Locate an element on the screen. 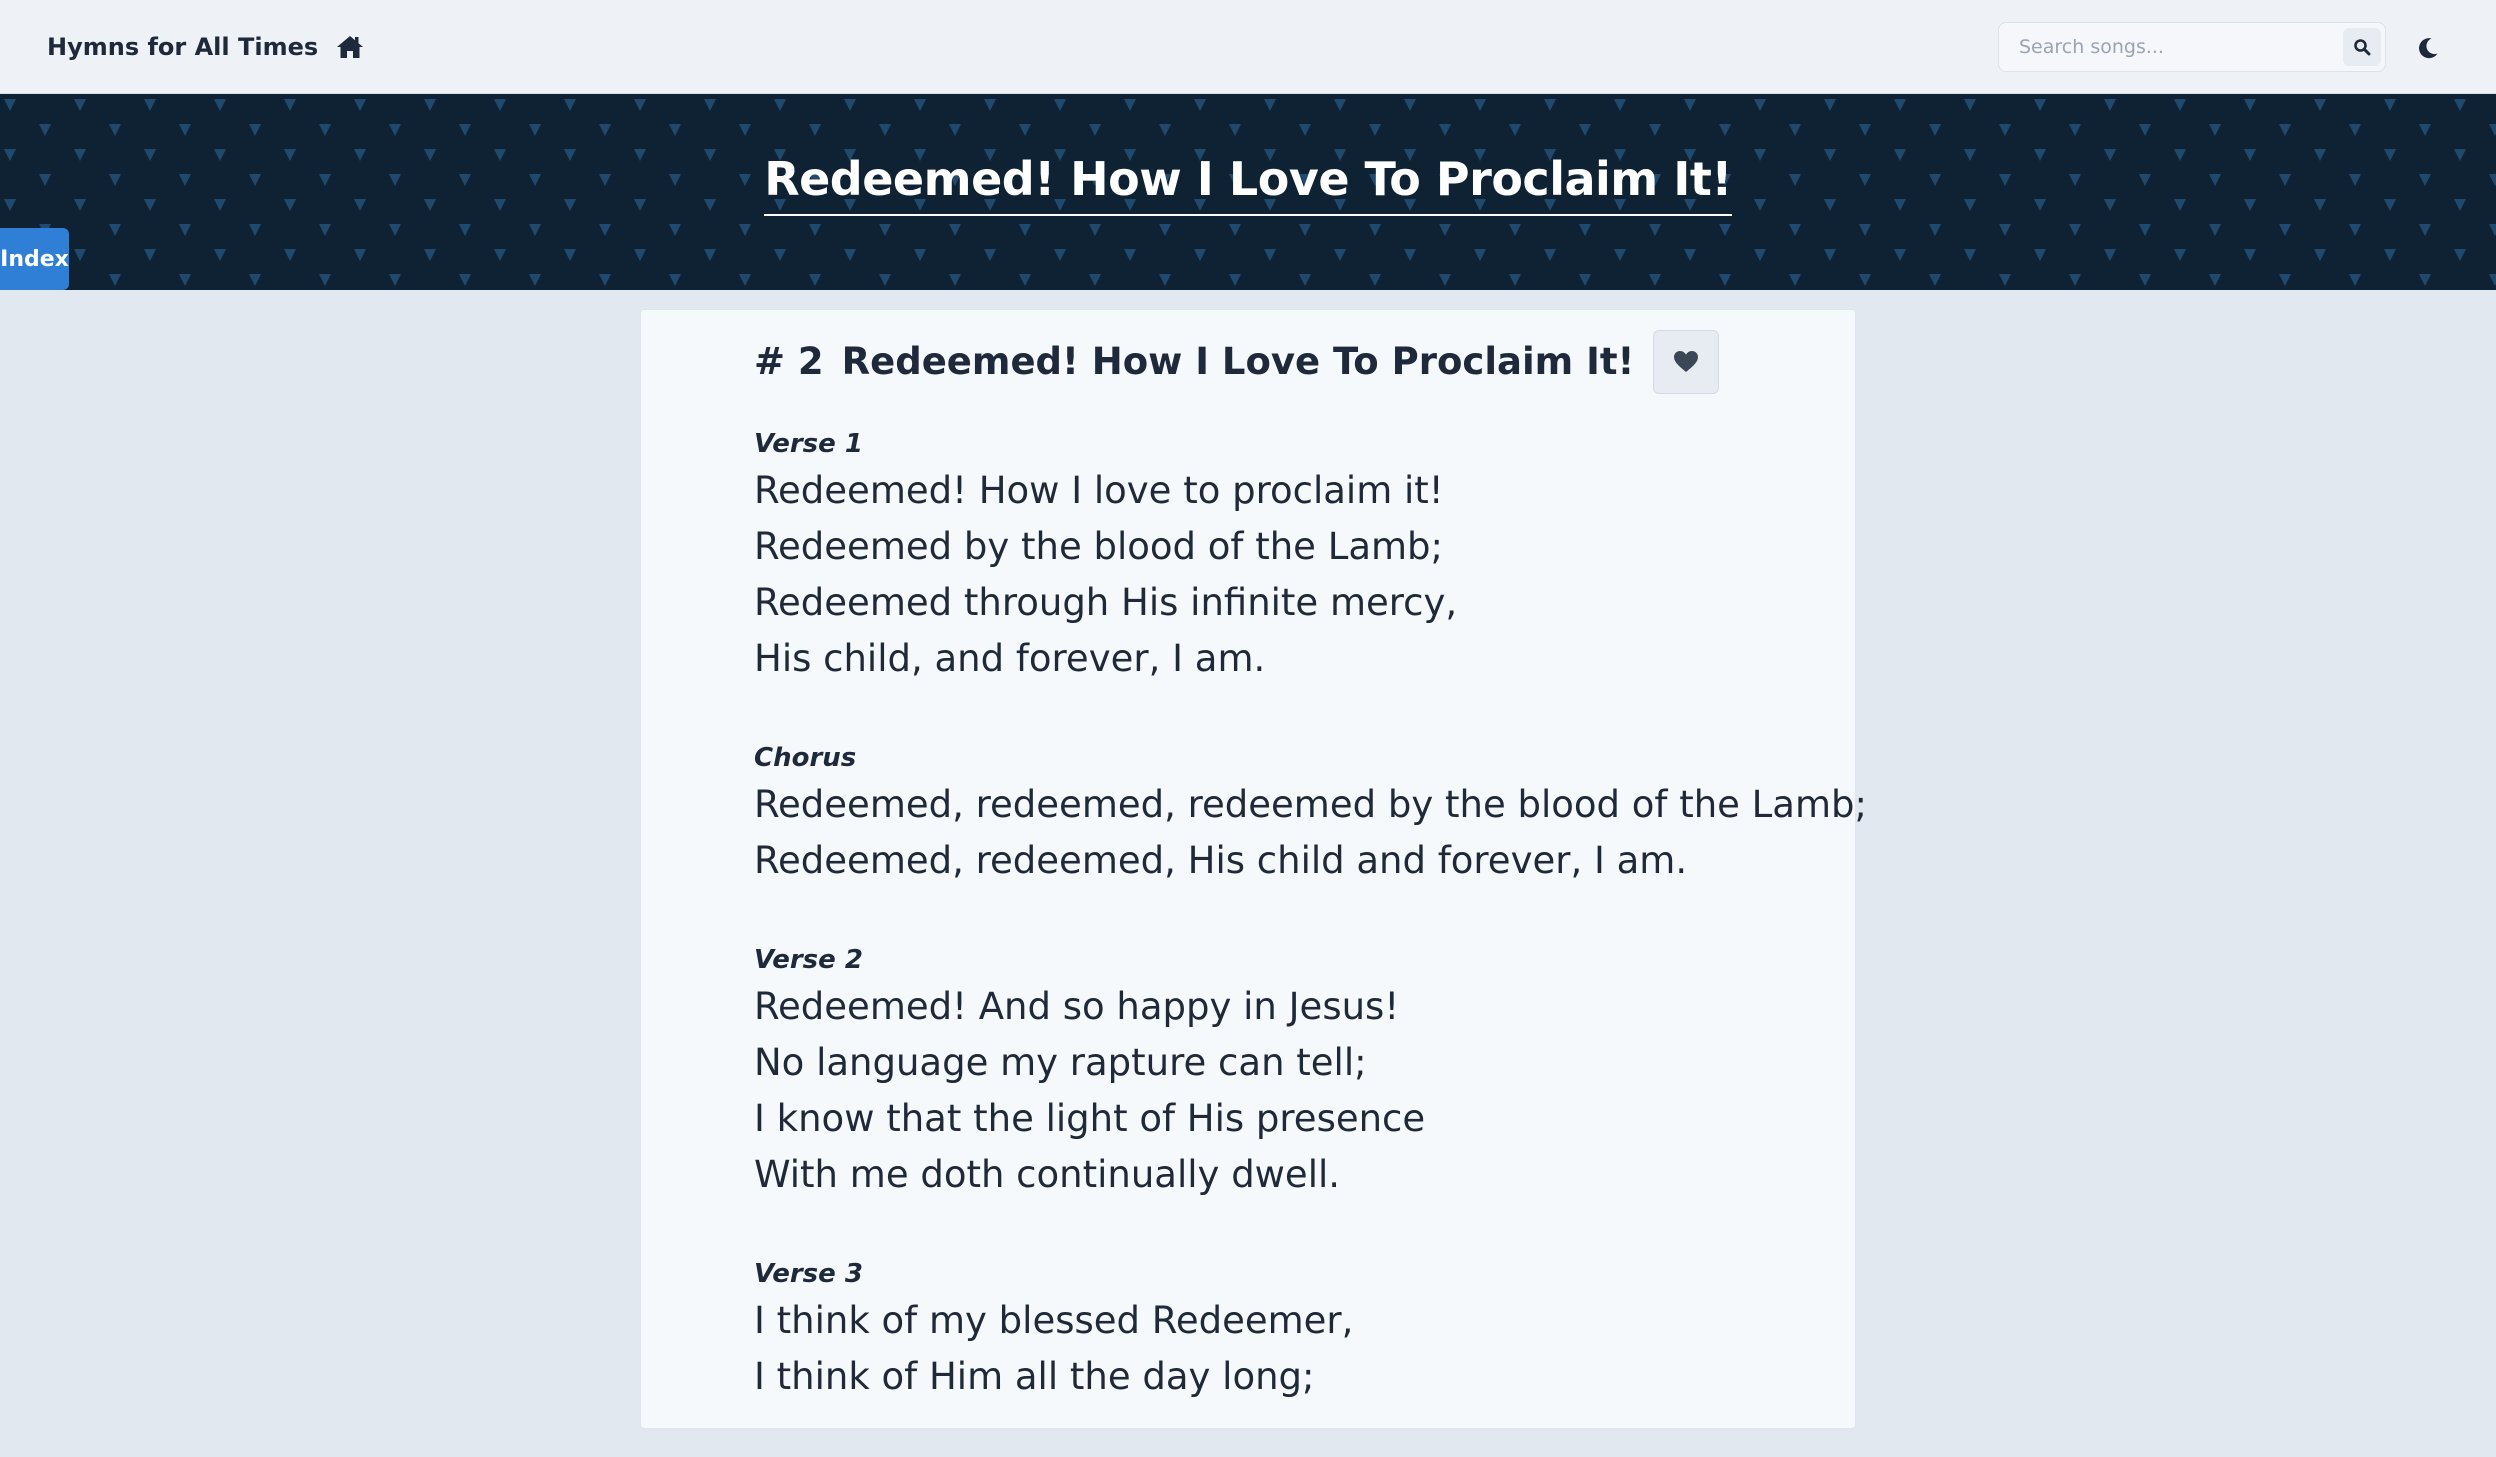 Image resolution: width=2496 pixels, height=1457 pixels. index-tab-button: Index is located at coordinates (34, 259).